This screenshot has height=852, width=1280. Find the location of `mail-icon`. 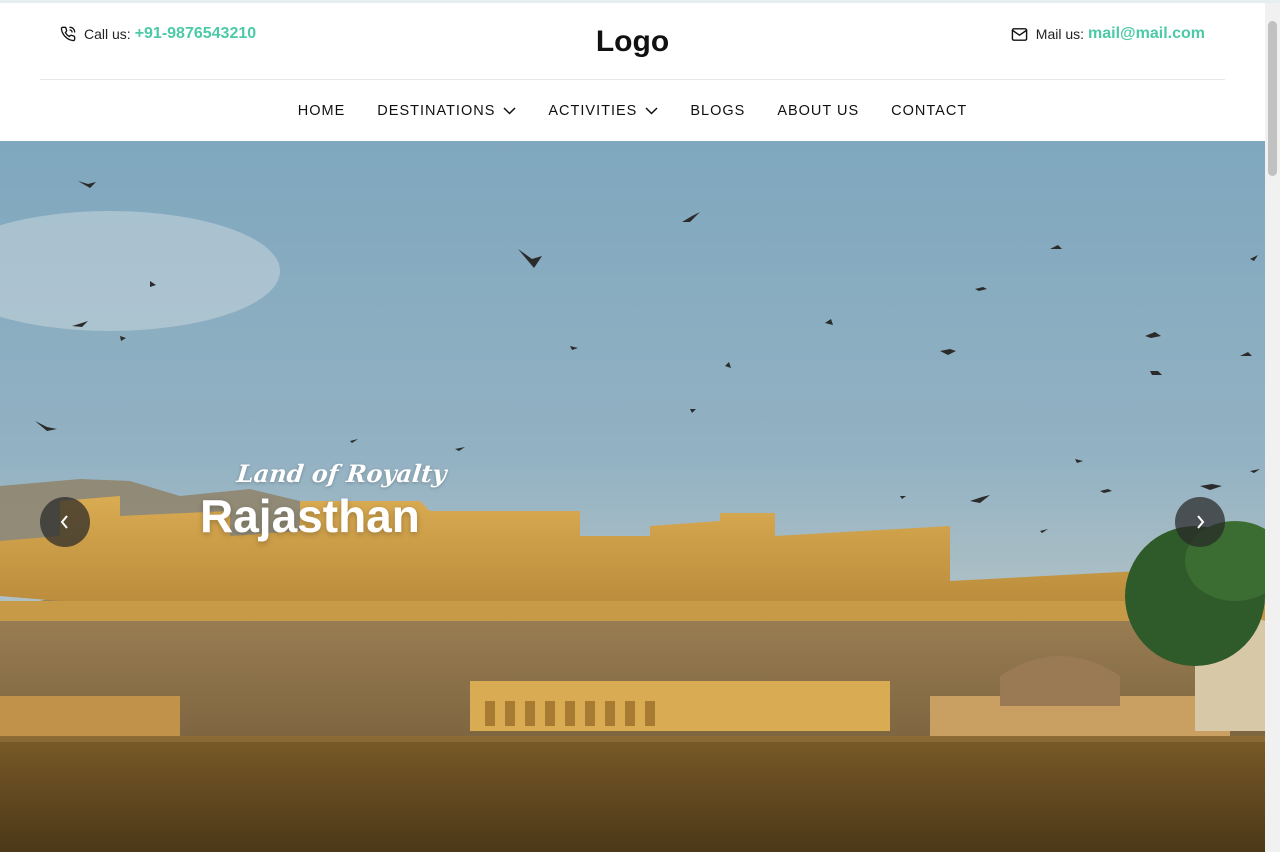

mail-icon is located at coordinates (1019, 34).